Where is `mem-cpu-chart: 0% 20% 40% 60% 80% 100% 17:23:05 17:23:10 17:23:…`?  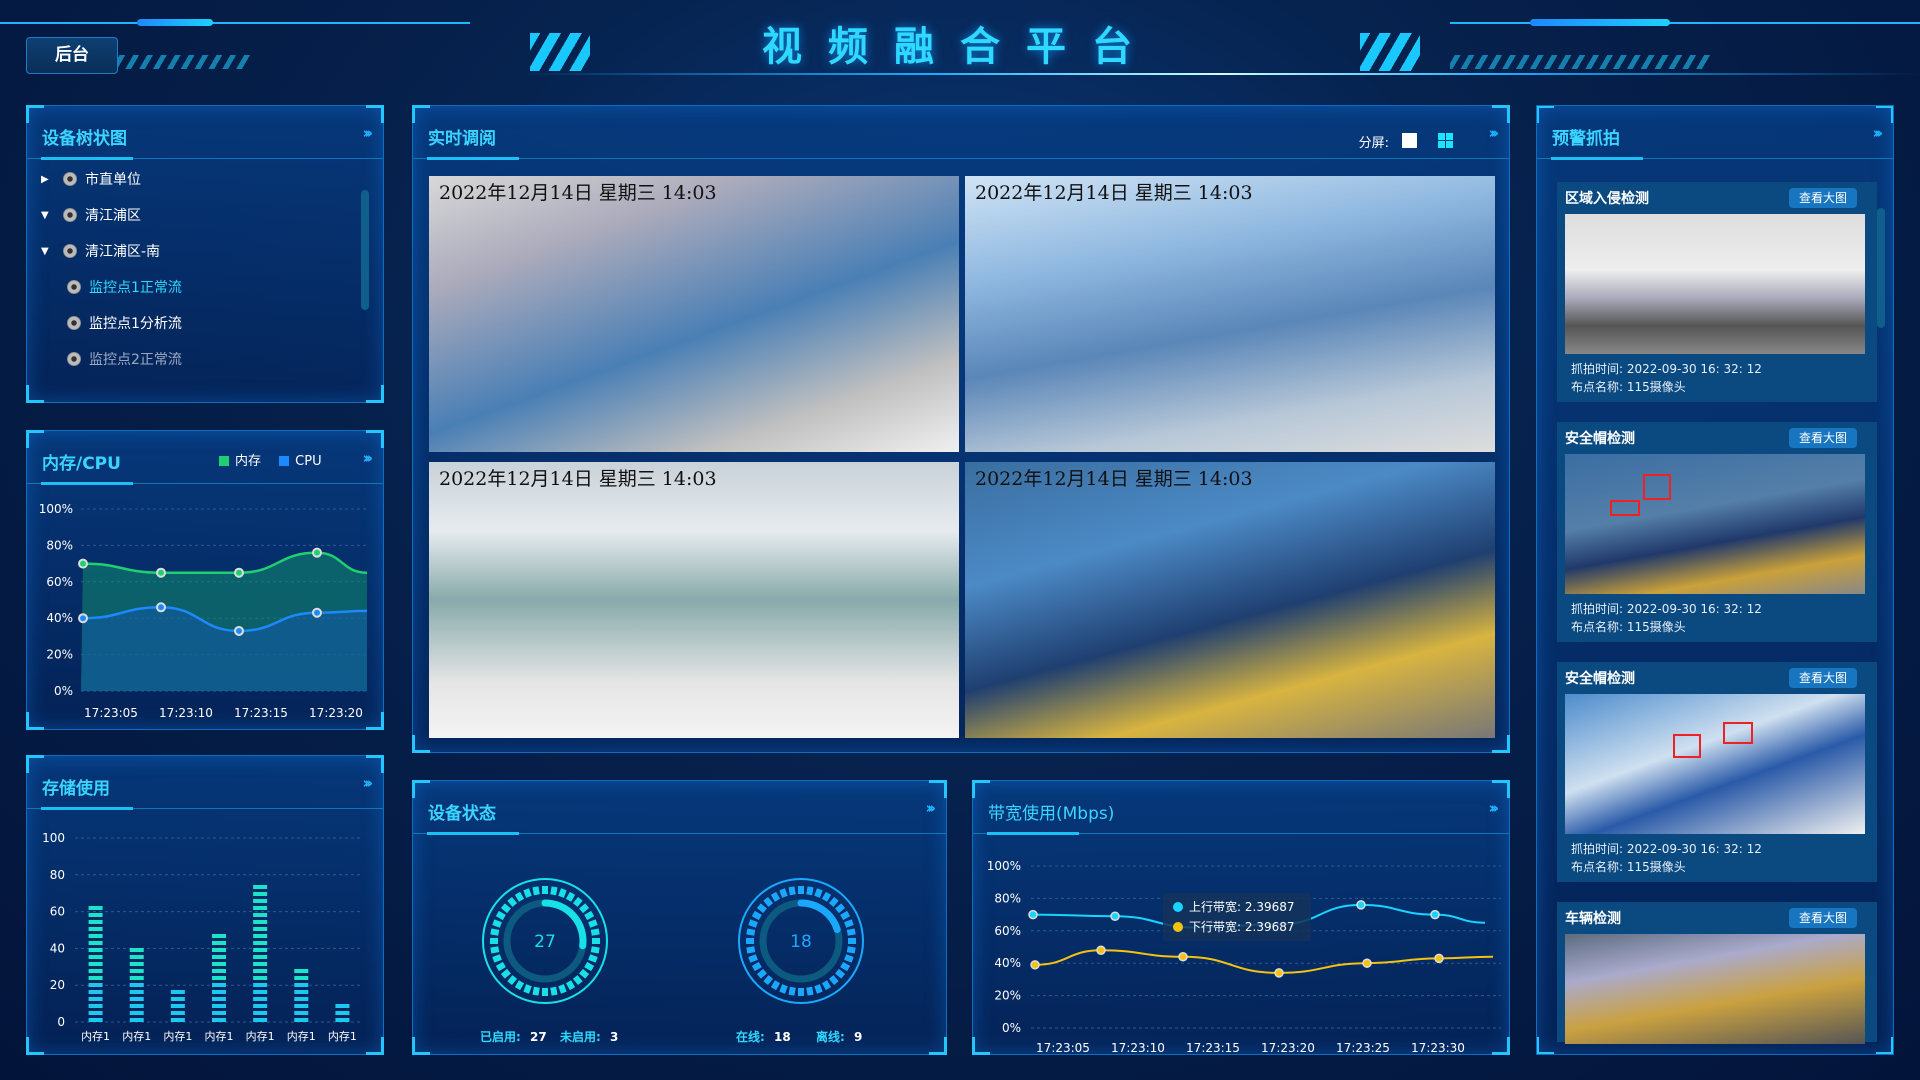
mem-cpu-chart: 0% 20% 40% 60% 80% 100% 17:23:05 17:23:10 17:23:… is located at coordinates (203, 611).